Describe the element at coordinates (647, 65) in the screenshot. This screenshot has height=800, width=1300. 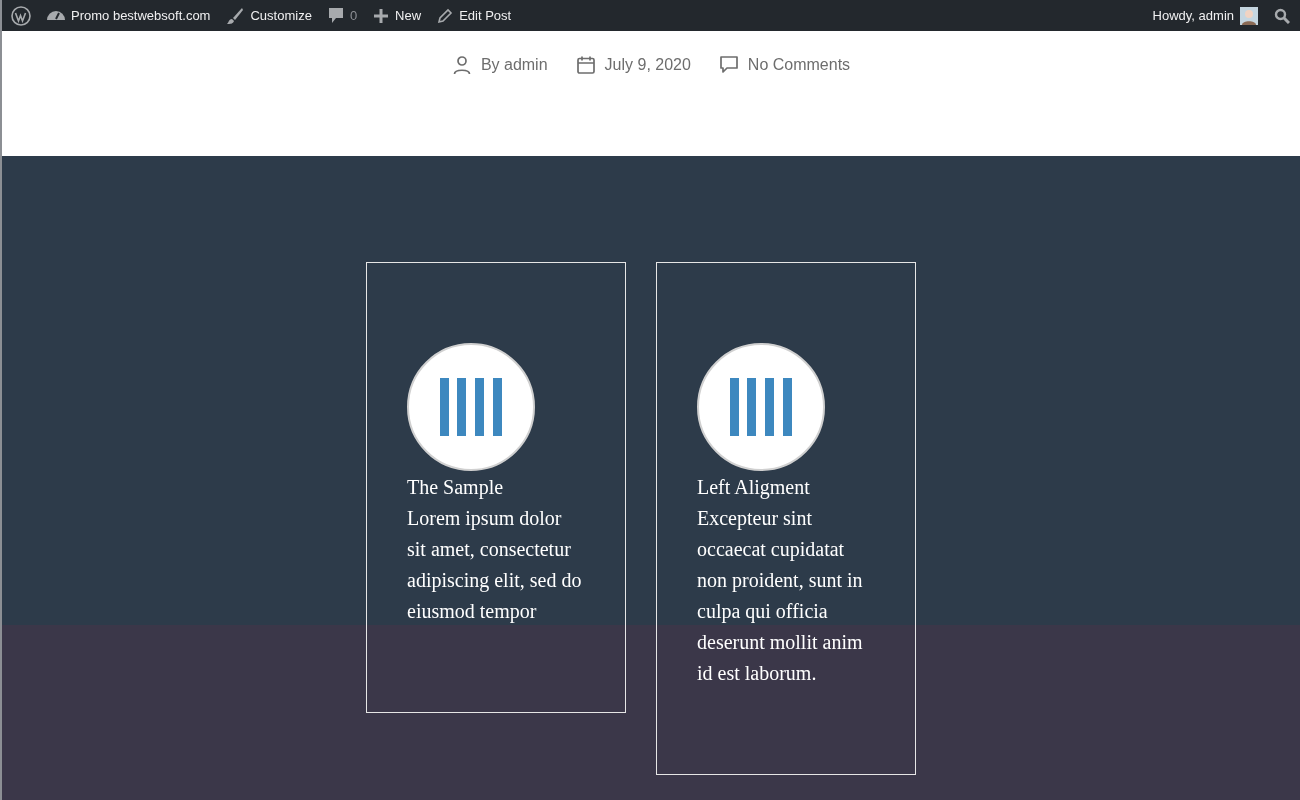
I see `date-link: July 9, 2020` at that location.